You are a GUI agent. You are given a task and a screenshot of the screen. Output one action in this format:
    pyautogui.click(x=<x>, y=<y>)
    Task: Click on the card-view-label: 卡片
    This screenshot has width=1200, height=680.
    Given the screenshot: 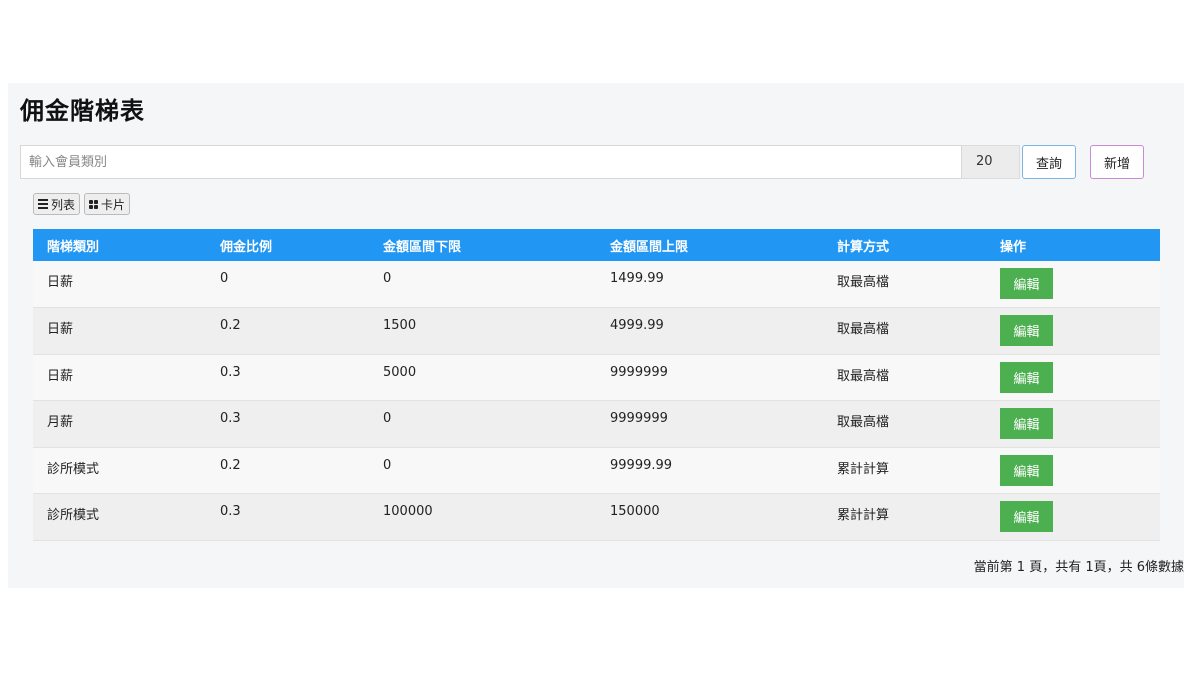 What is the action you would take?
    pyautogui.click(x=113, y=204)
    